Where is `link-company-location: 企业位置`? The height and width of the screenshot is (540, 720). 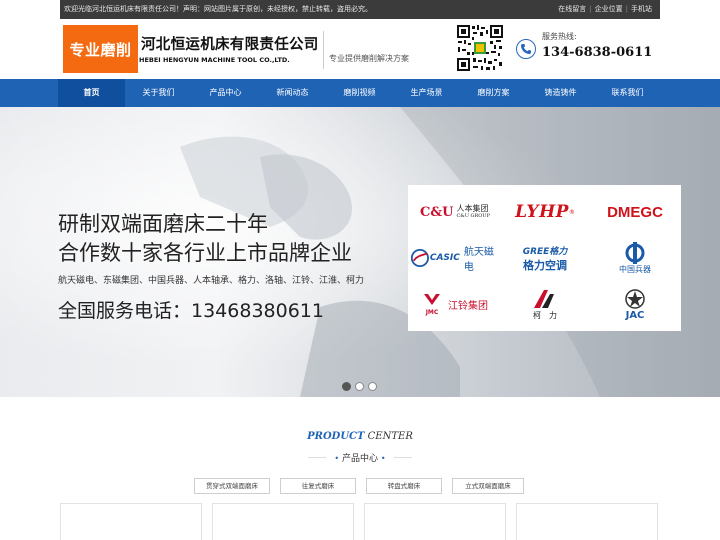
link-company-location: 企业位置 is located at coordinates (609, 9).